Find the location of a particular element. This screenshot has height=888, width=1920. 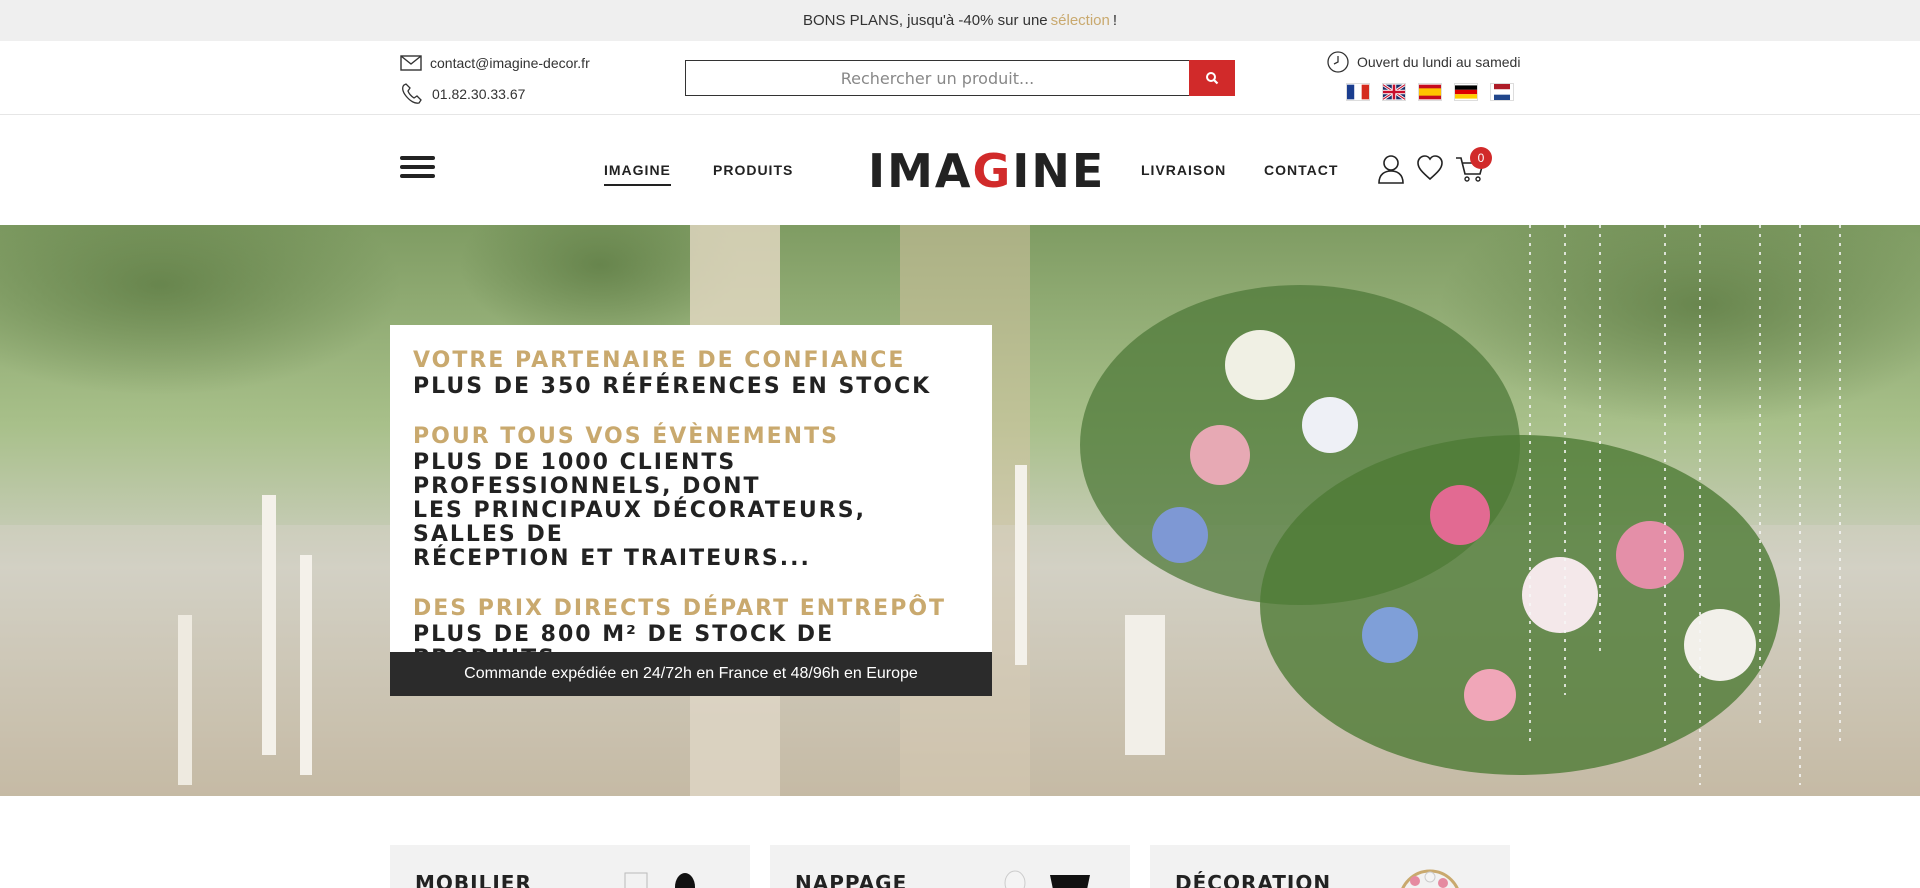

email-text: contact@imagine-decor.fr is located at coordinates (510, 63).